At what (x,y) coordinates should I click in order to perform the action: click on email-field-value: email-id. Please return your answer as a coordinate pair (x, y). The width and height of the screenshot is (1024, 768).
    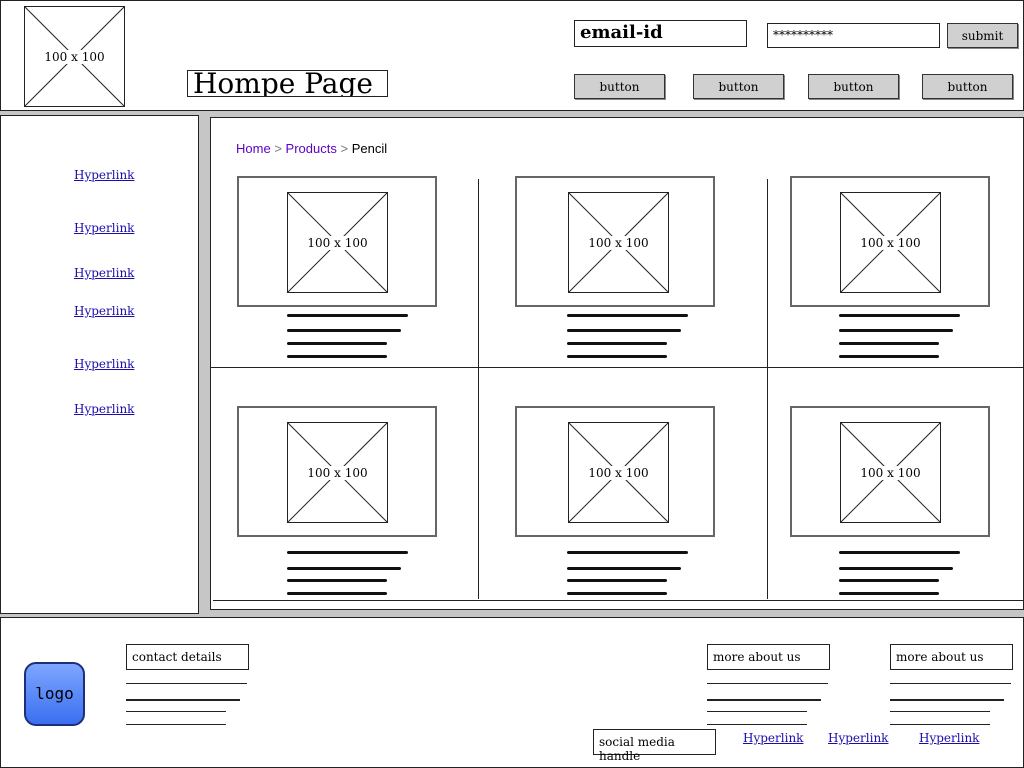
    Looking at the image, I should click on (621, 32).